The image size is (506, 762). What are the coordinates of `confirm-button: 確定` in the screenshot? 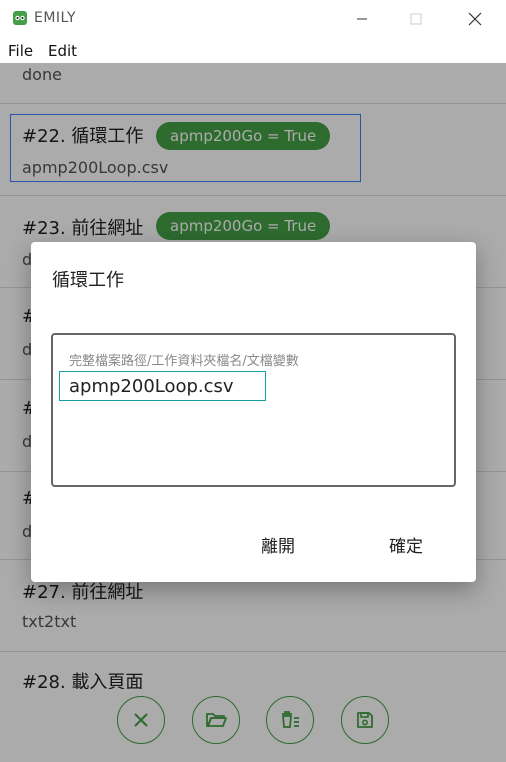 It's located at (406, 544).